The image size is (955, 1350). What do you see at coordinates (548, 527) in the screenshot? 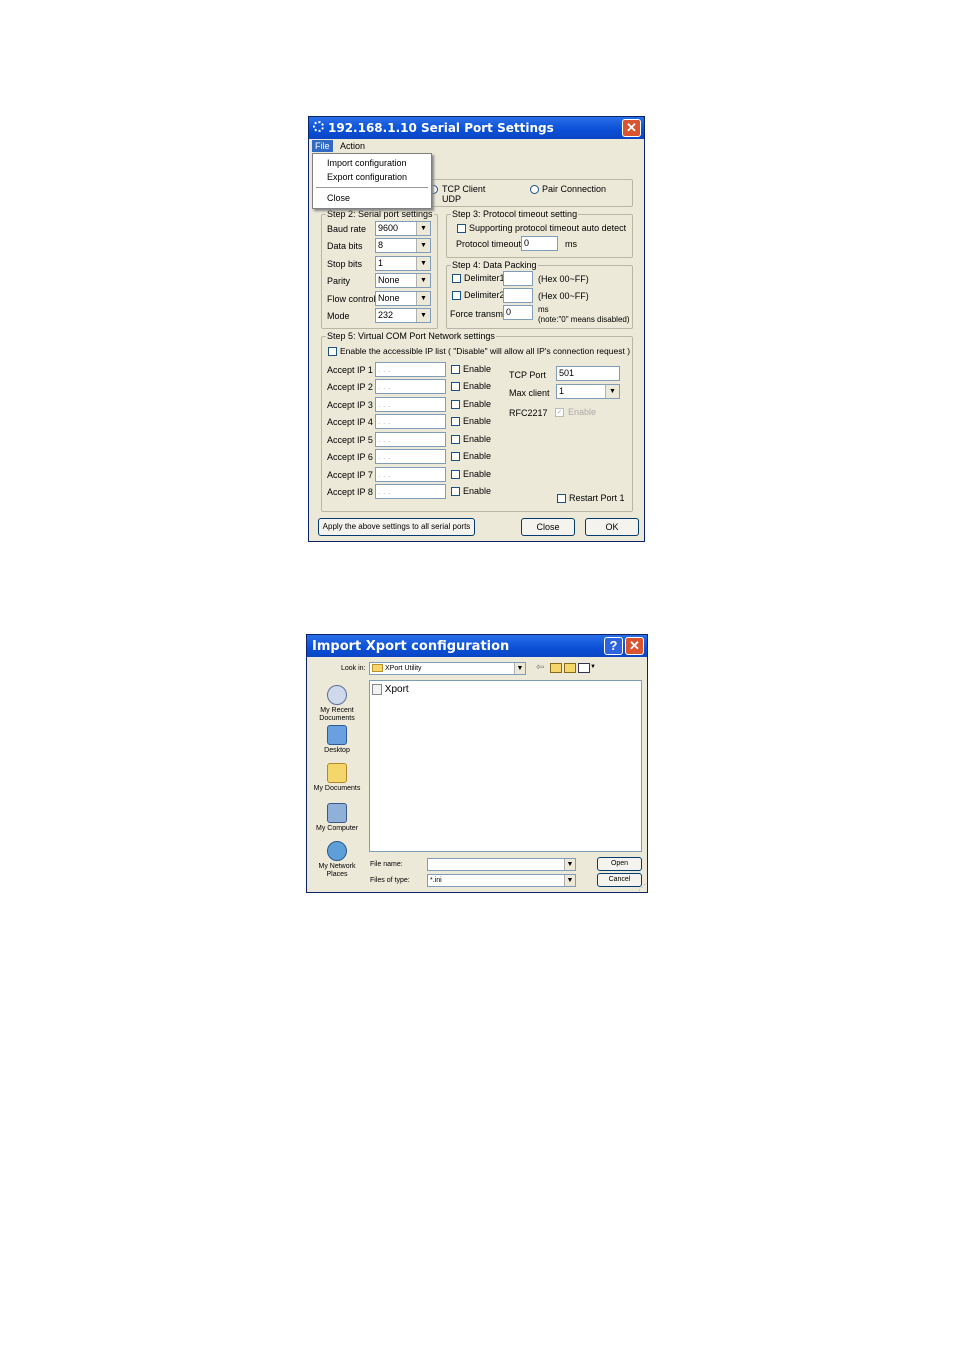
I see `close-button: Close` at bounding box center [548, 527].